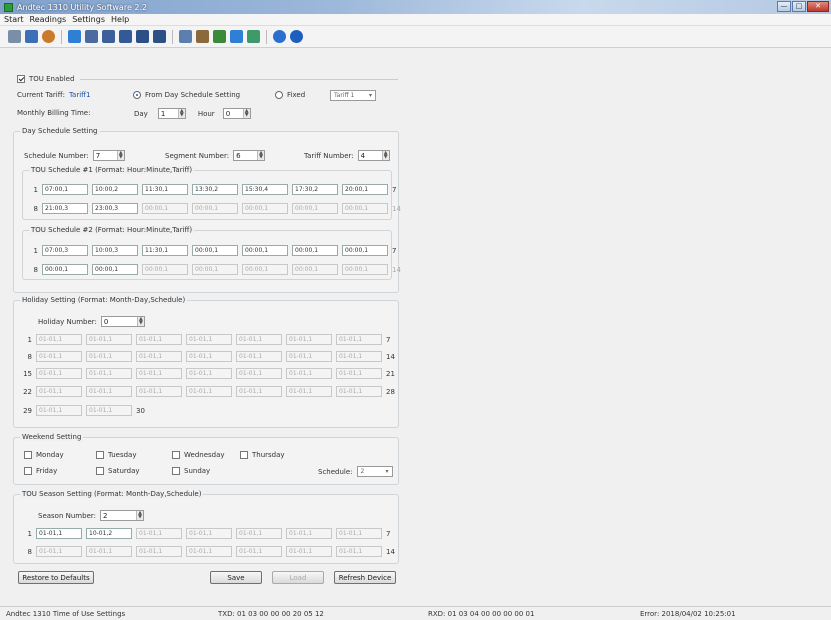 Image resolution: width=831 pixels, height=620 pixels. Describe the element at coordinates (370, 95) in the screenshot. I see `chevron-down-icon: ▾` at that location.